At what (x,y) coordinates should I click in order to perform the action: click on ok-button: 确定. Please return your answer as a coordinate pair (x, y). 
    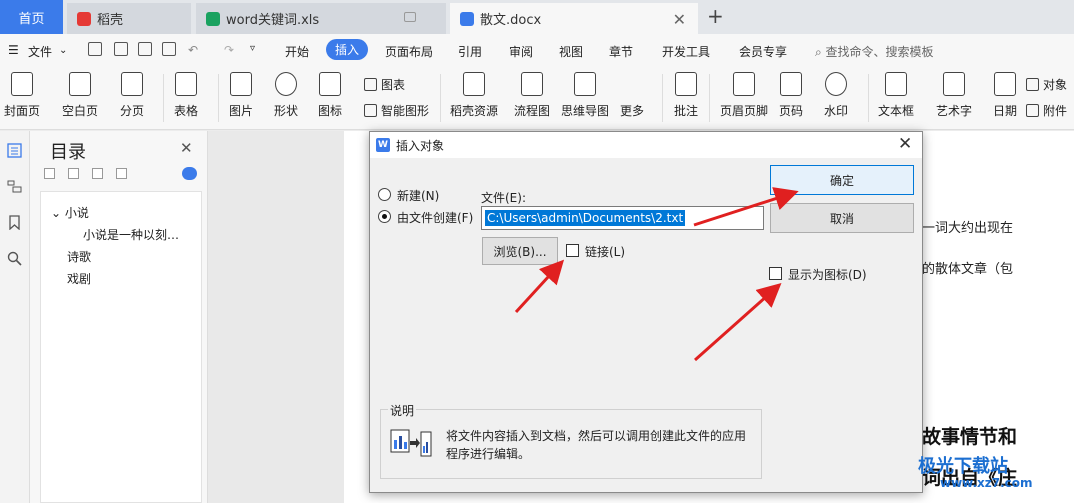
    Looking at the image, I should click on (842, 180).